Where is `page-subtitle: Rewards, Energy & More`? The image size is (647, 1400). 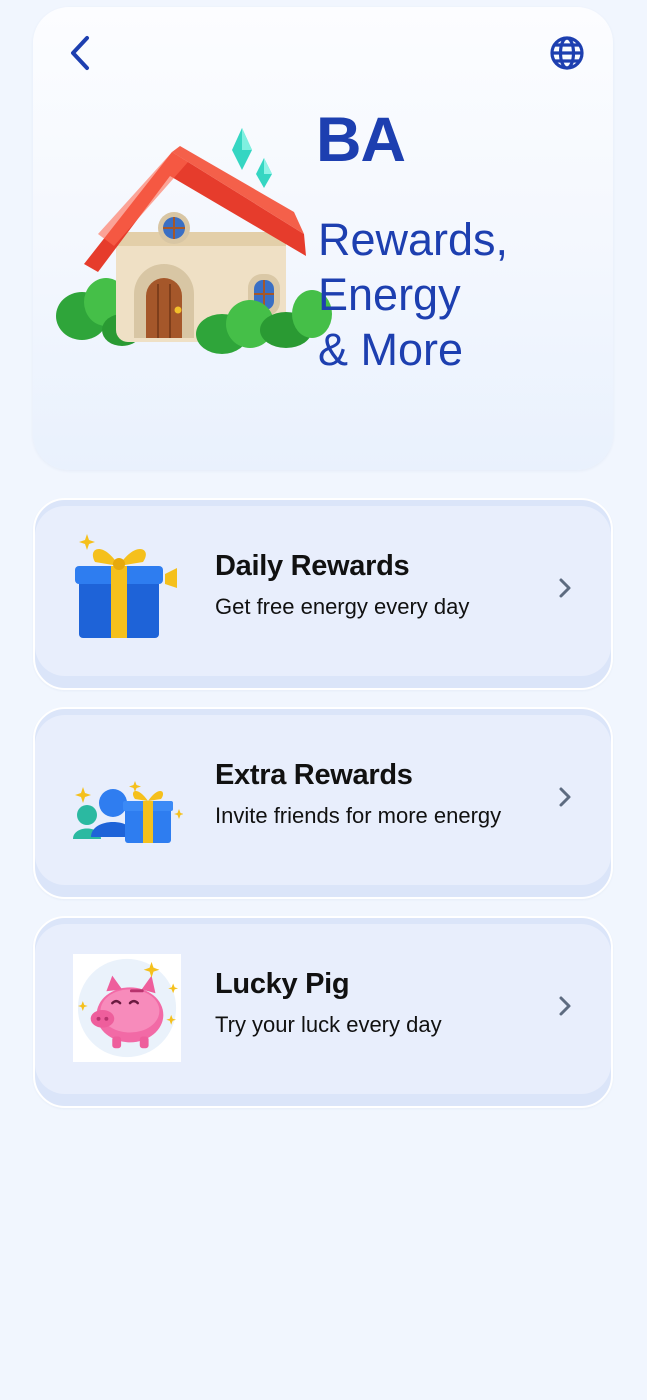 page-subtitle: Rewards, Energy & More is located at coordinates (413, 294).